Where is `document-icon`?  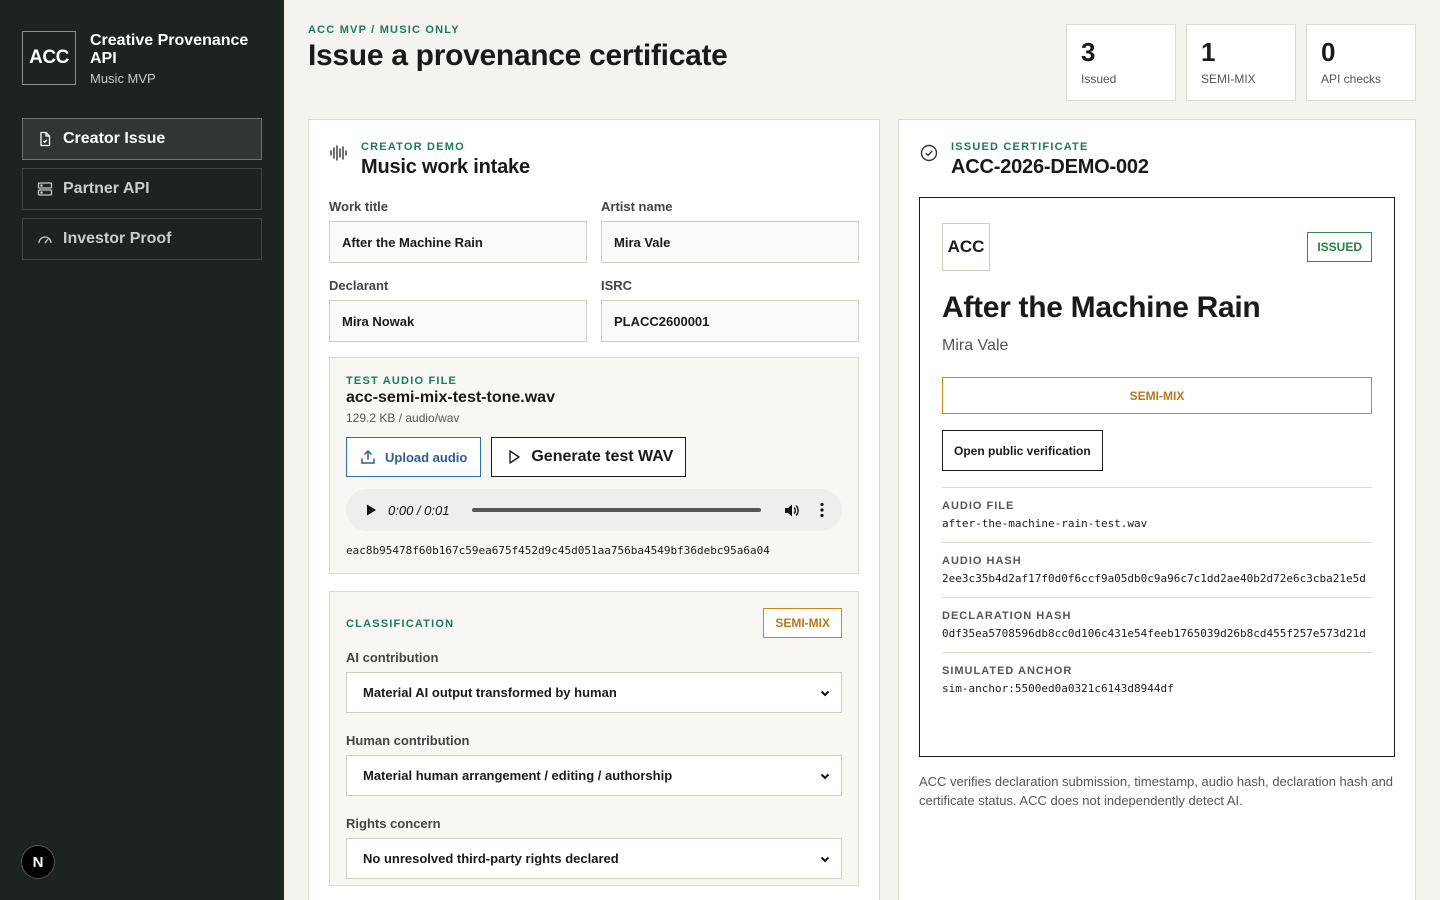 document-icon is located at coordinates (45, 139).